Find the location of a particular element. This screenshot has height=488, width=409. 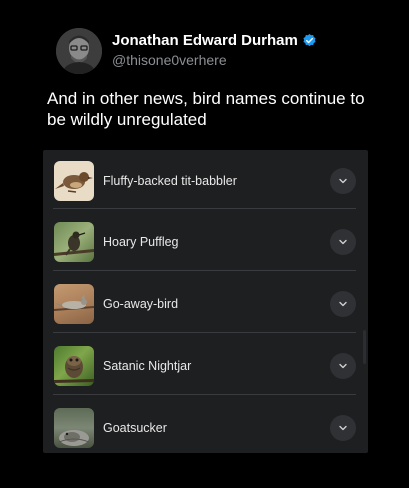

bird-illustration-thumbnail is located at coordinates (74, 181).